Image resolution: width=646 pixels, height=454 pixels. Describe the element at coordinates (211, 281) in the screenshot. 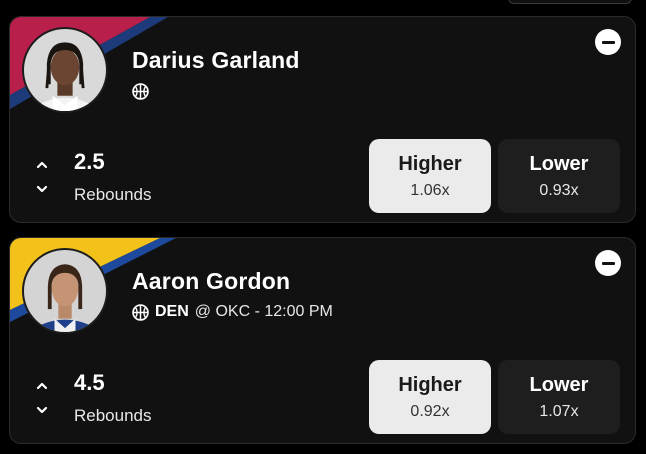

I see `player-name: Aaron Gordon` at that location.